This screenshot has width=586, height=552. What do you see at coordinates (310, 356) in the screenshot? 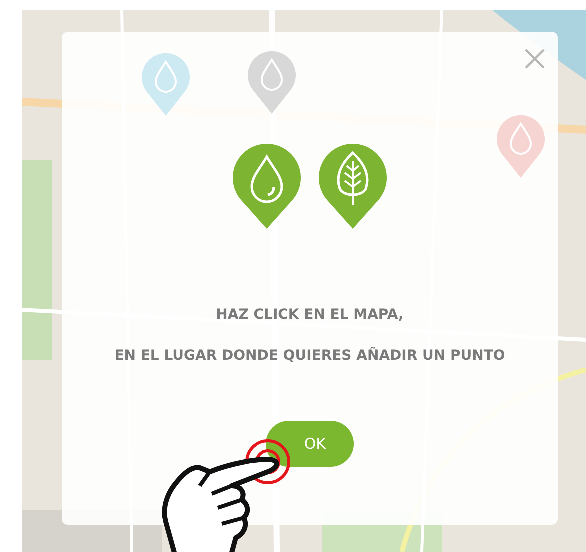
I see `instruction-text: EN EL LUGAR DONDE QUIERES AÑADIR UN PUNTO` at bounding box center [310, 356].